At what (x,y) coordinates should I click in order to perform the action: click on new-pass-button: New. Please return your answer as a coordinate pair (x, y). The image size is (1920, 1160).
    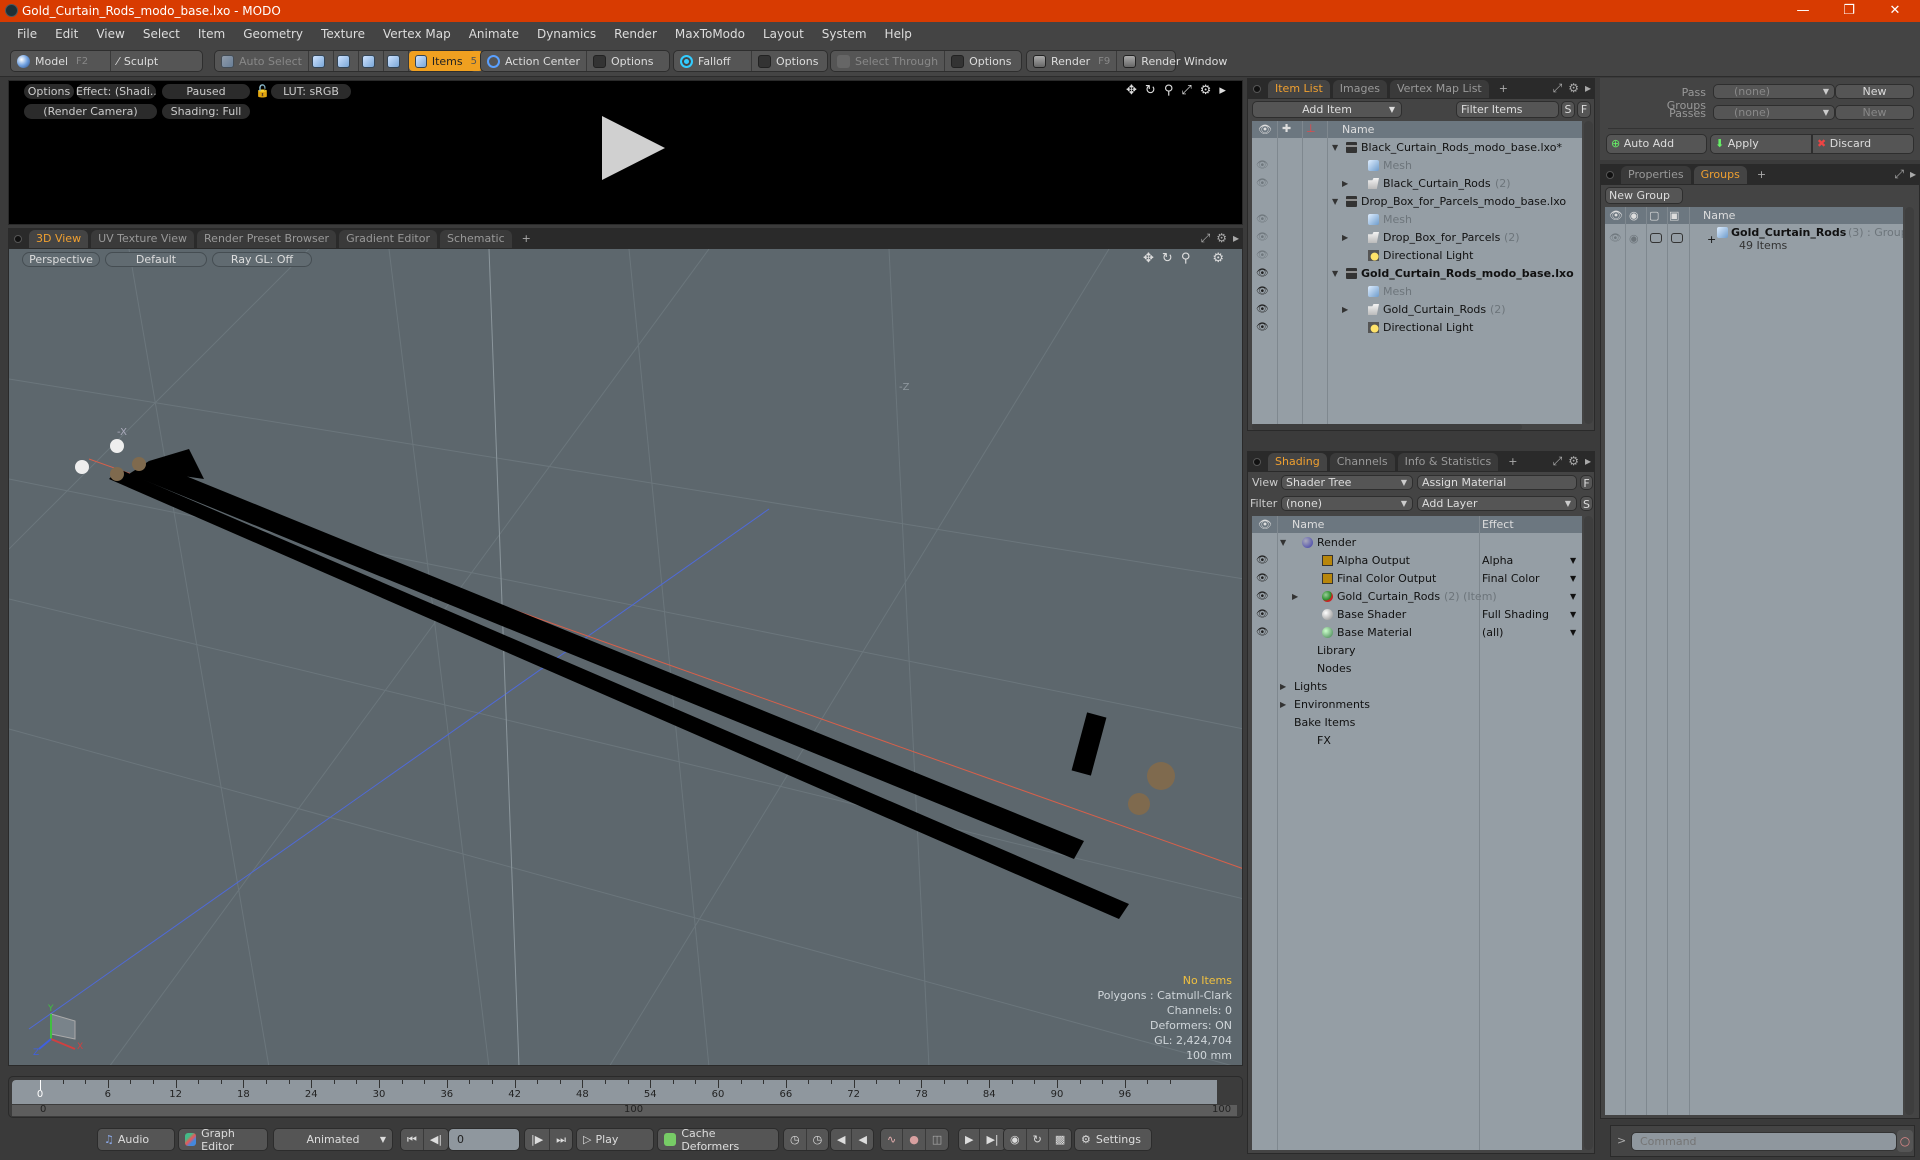
    Looking at the image, I should click on (1874, 112).